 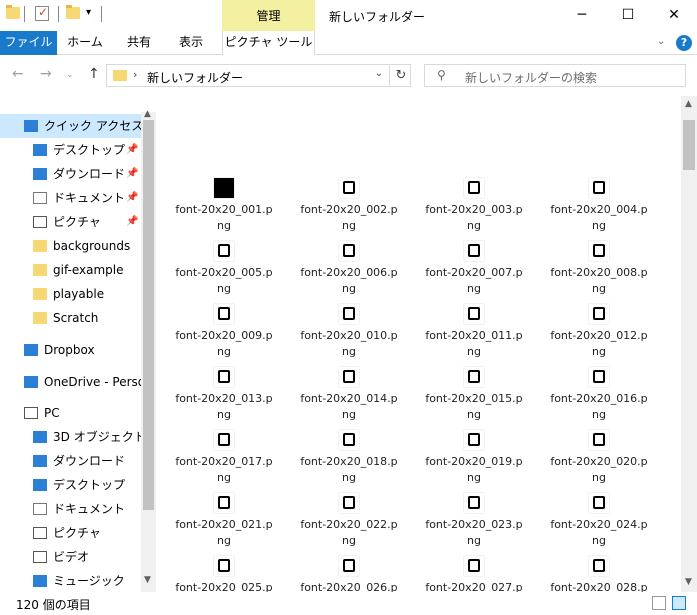 I want to click on navigation-bar: ← → ⌄ ↑ › 新しいフォルダー ⌄ ↻ ⚲ 新しいフォルダーの検索, so click(x=348, y=76).